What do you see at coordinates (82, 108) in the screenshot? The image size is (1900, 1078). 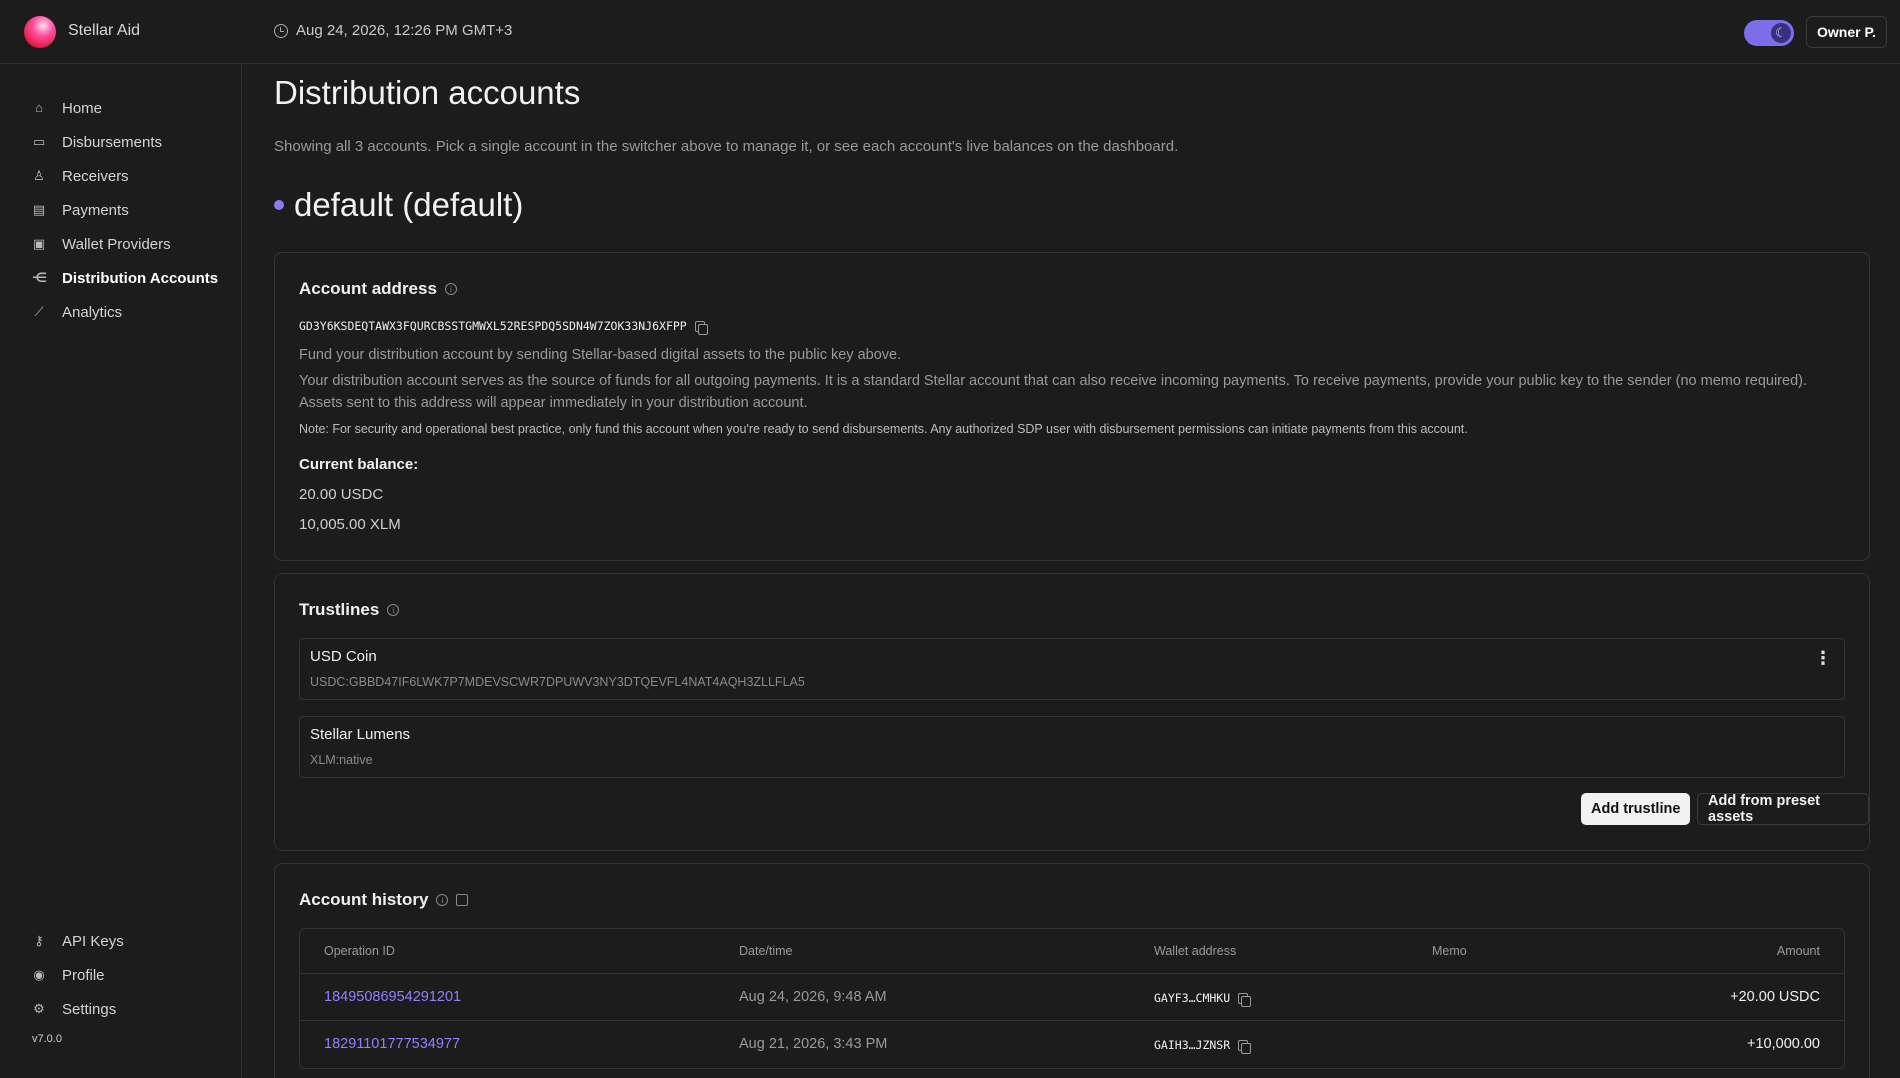 I see `sidebar-item-label: Home` at bounding box center [82, 108].